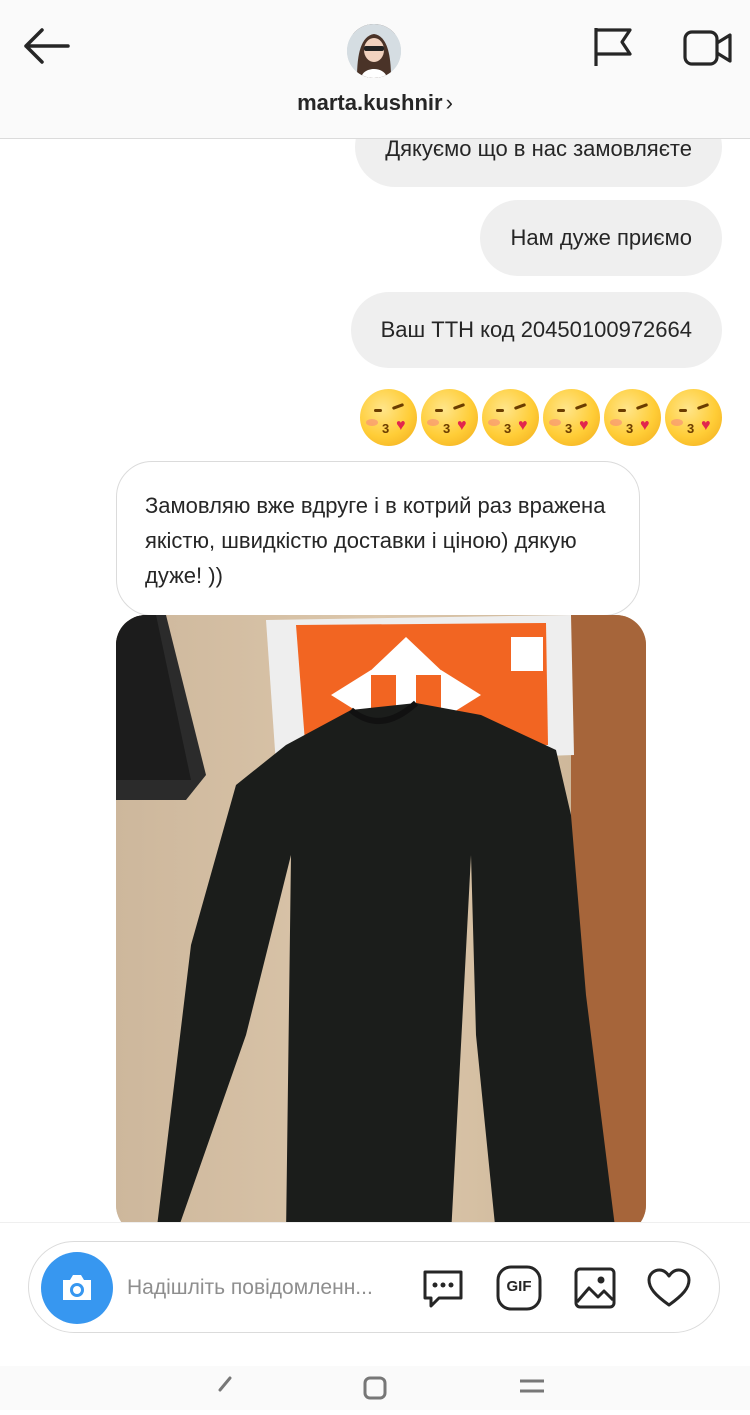 The width and height of the screenshot is (750, 1415). Describe the element at coordinates (449, 102) in the screenshot. I see `chevron-right-icon: ›` at that location.